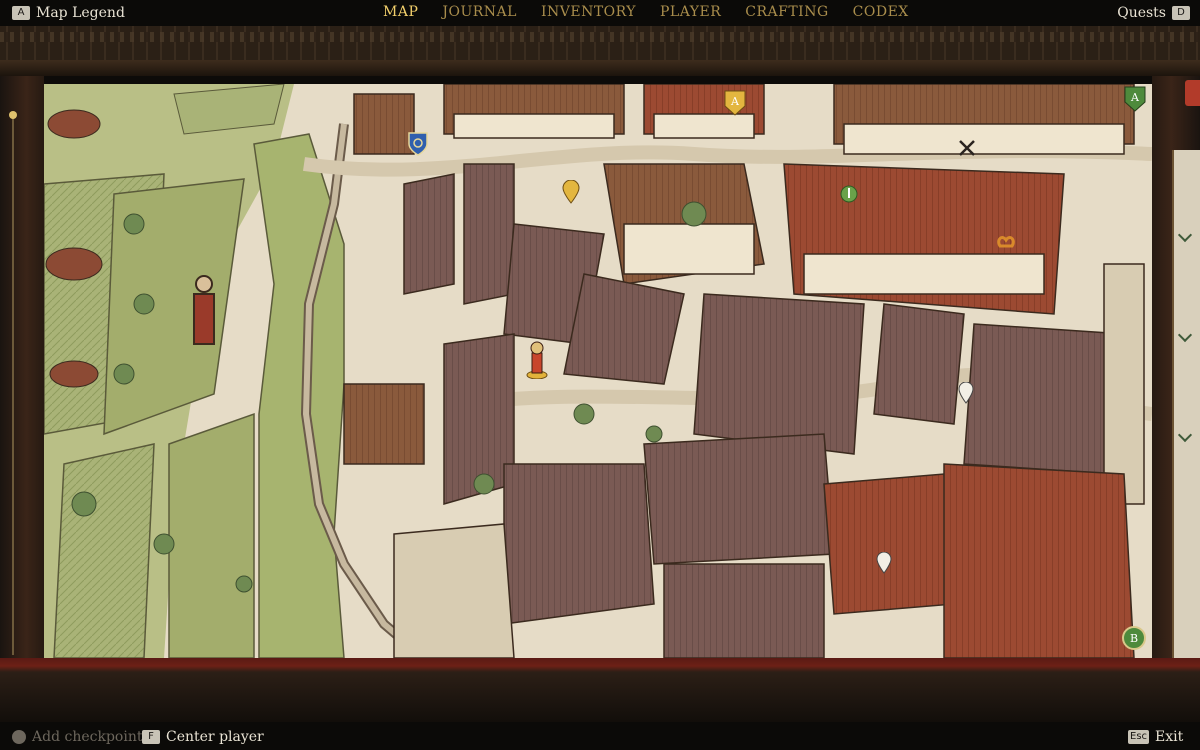  What do you see at coordinates (571, 192) in the screenshot?
I see `location-pin-icon` at bounding box center [571, 192].